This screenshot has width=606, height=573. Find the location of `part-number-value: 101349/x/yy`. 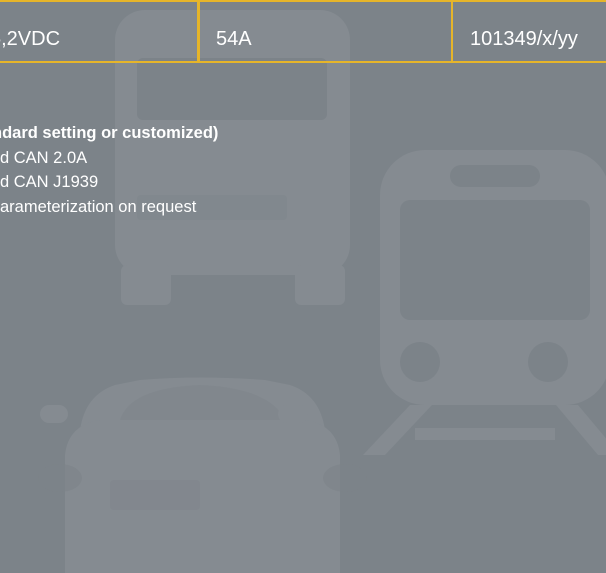

part-number-value: 101349/x/yy is located at coordinates (524, 39).